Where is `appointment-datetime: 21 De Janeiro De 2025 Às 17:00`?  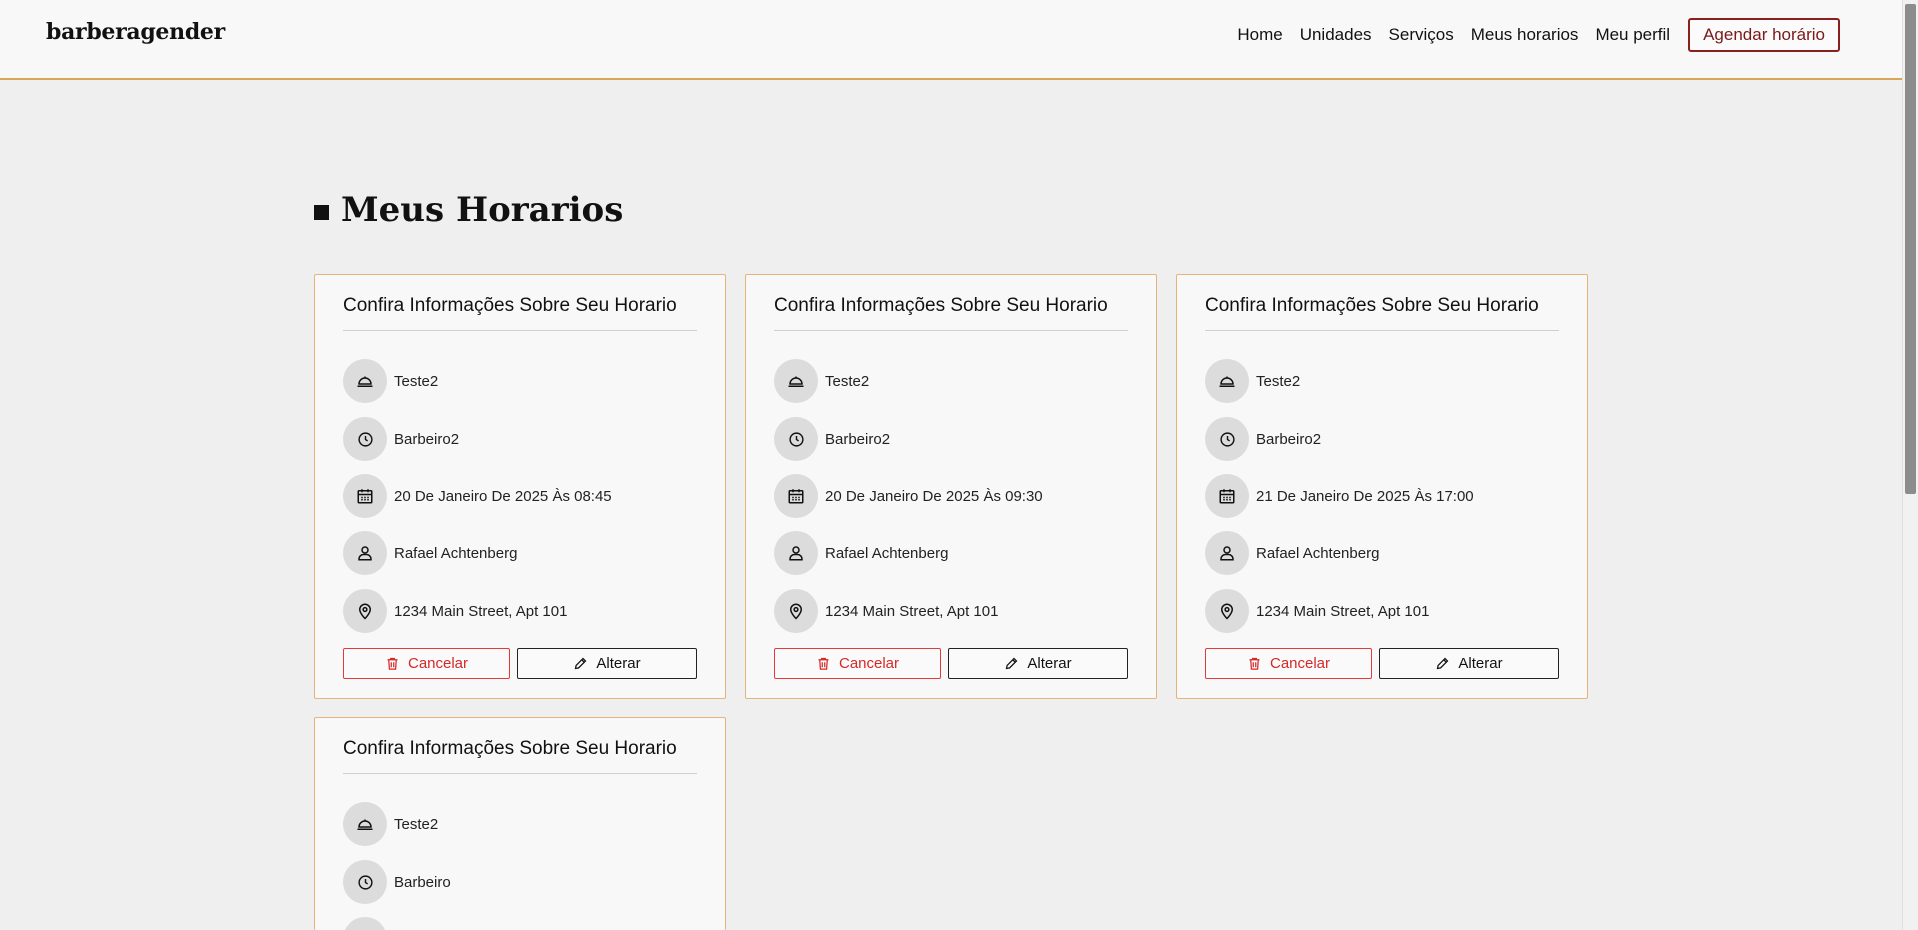 appointment-datetime: 21 De Janeiro De 2025 Às 17:00 is located at coordinates (1365, 496).